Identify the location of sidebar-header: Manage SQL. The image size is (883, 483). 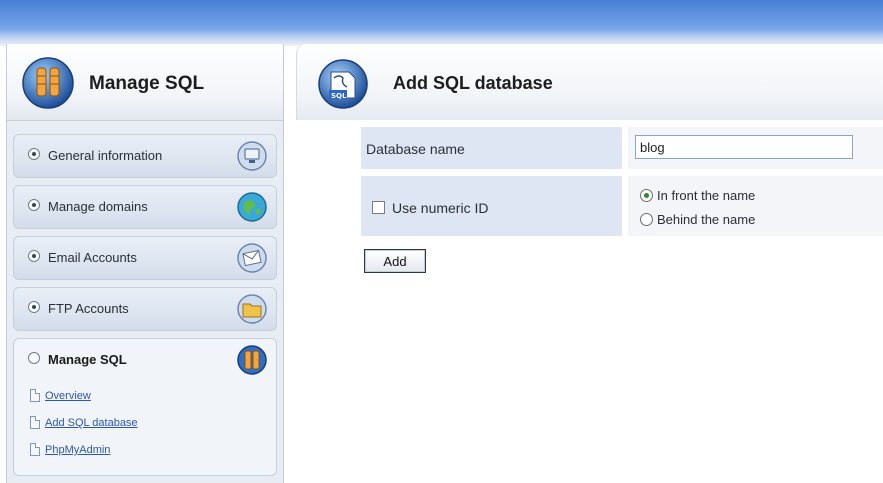
(145, 82).